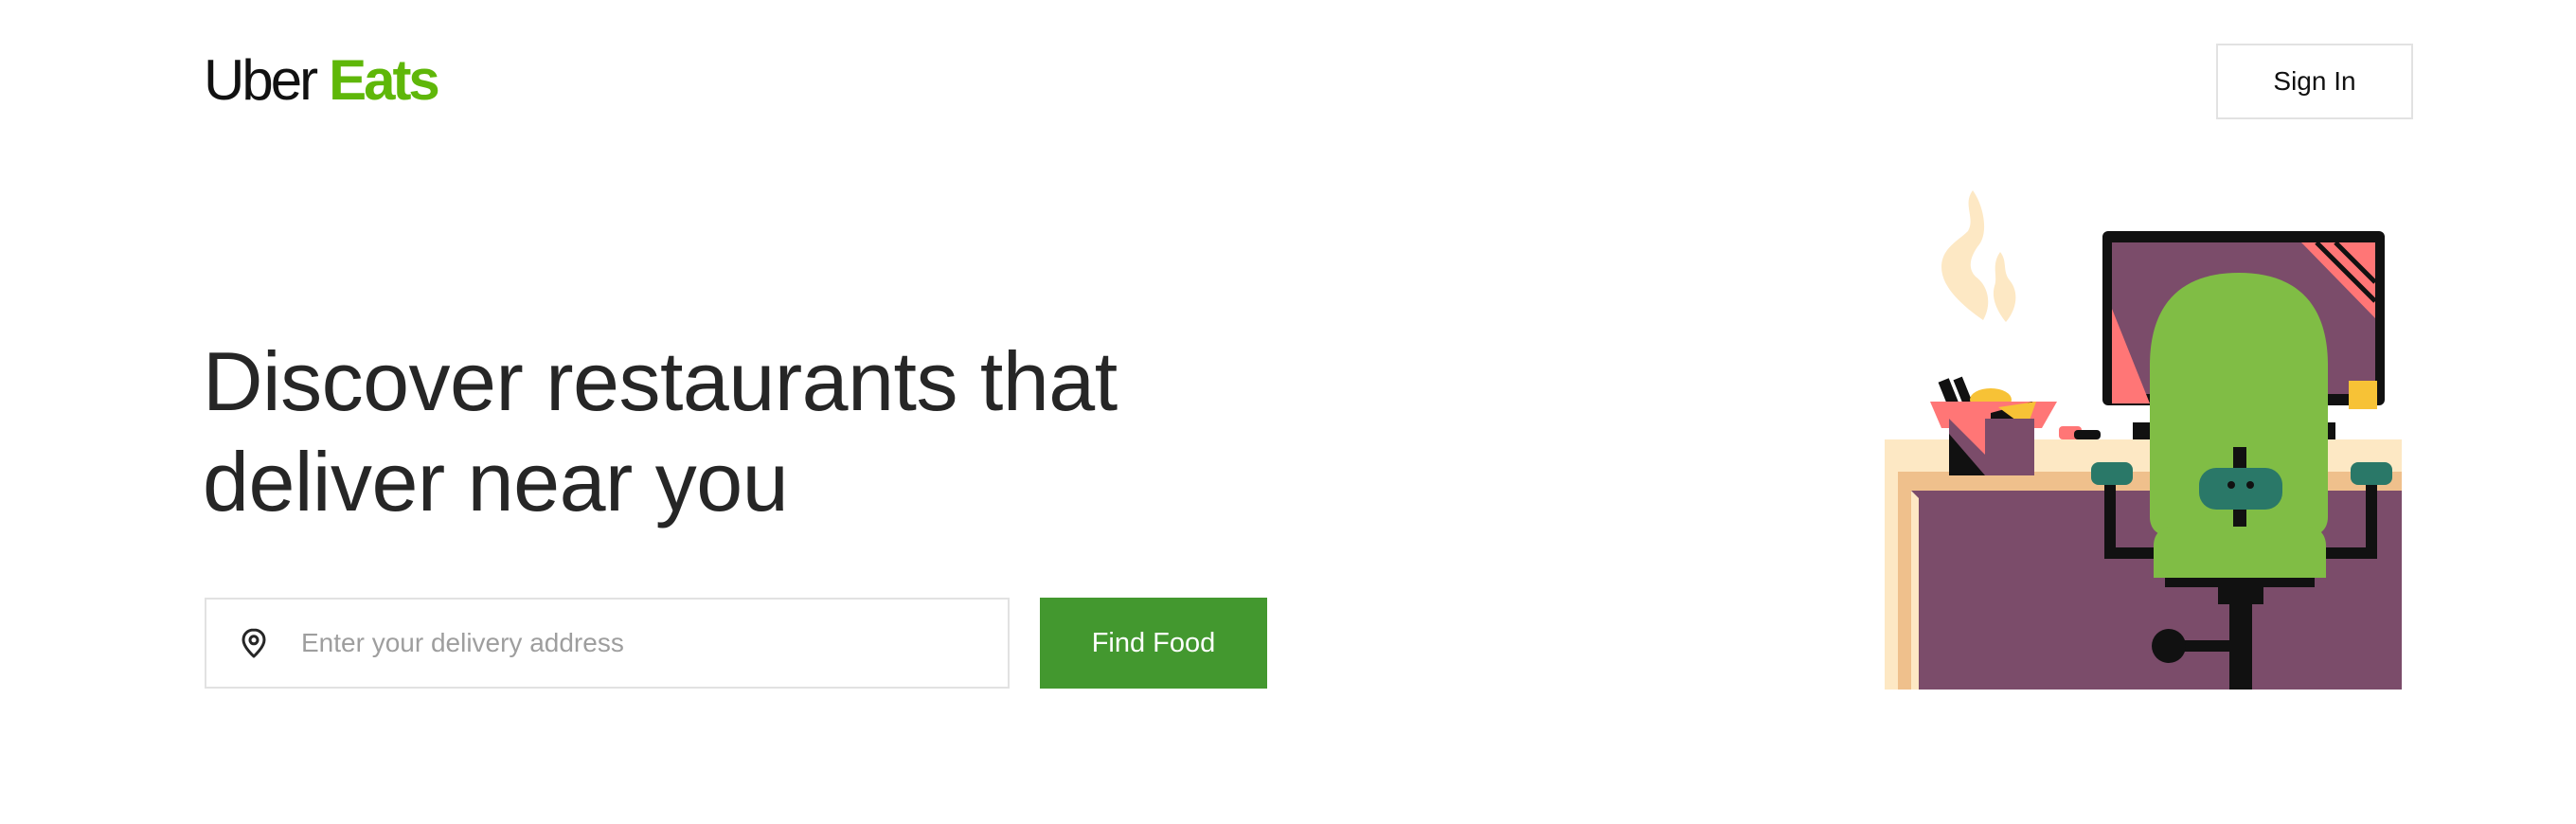 This screenshot has width=2576, height=824. I want to click on hero-headline-line2: deliver near you, so click(496, 482).